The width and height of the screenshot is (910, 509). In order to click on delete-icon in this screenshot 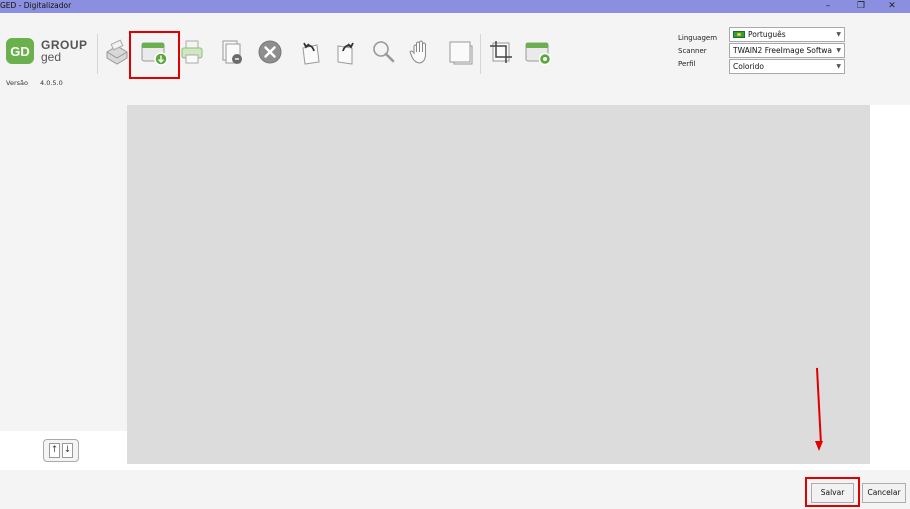, I will do `click(270, 52)`.